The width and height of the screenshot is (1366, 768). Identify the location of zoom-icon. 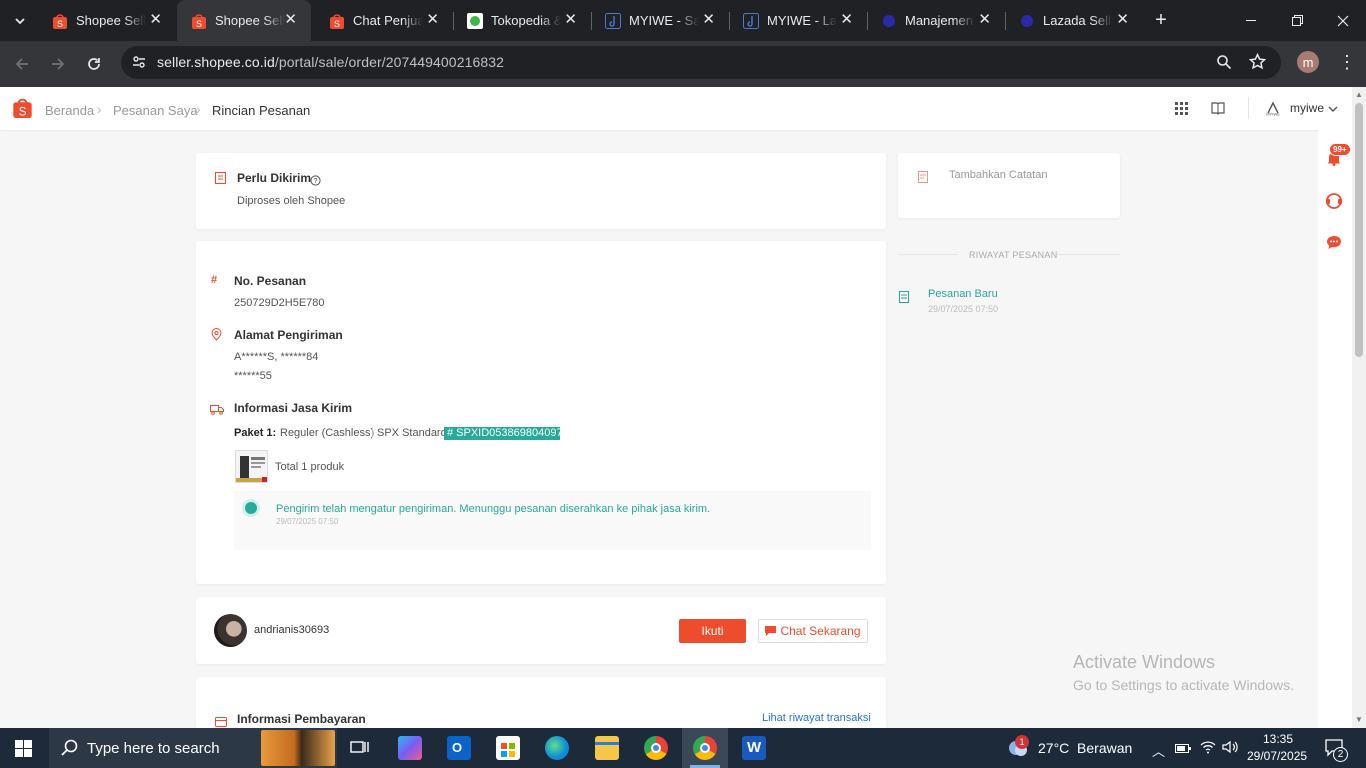
(1224, 64).